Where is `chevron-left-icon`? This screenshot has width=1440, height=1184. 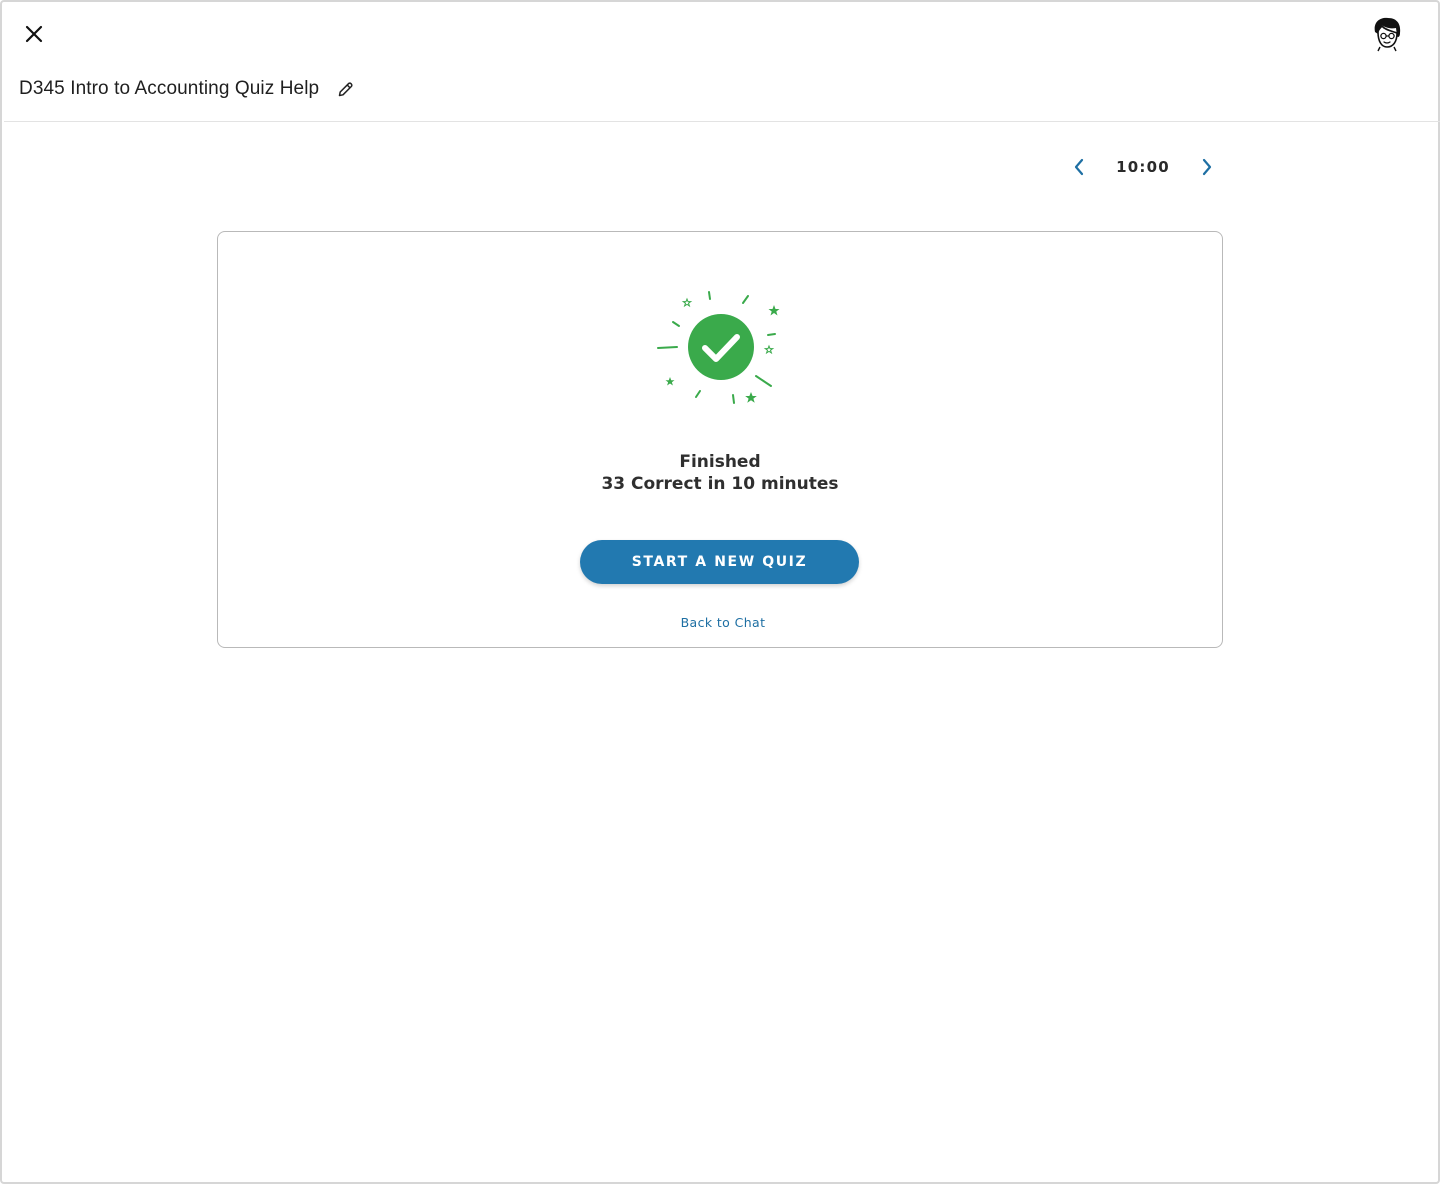 chevron-left-icon is located at coordinates (1079, 167).